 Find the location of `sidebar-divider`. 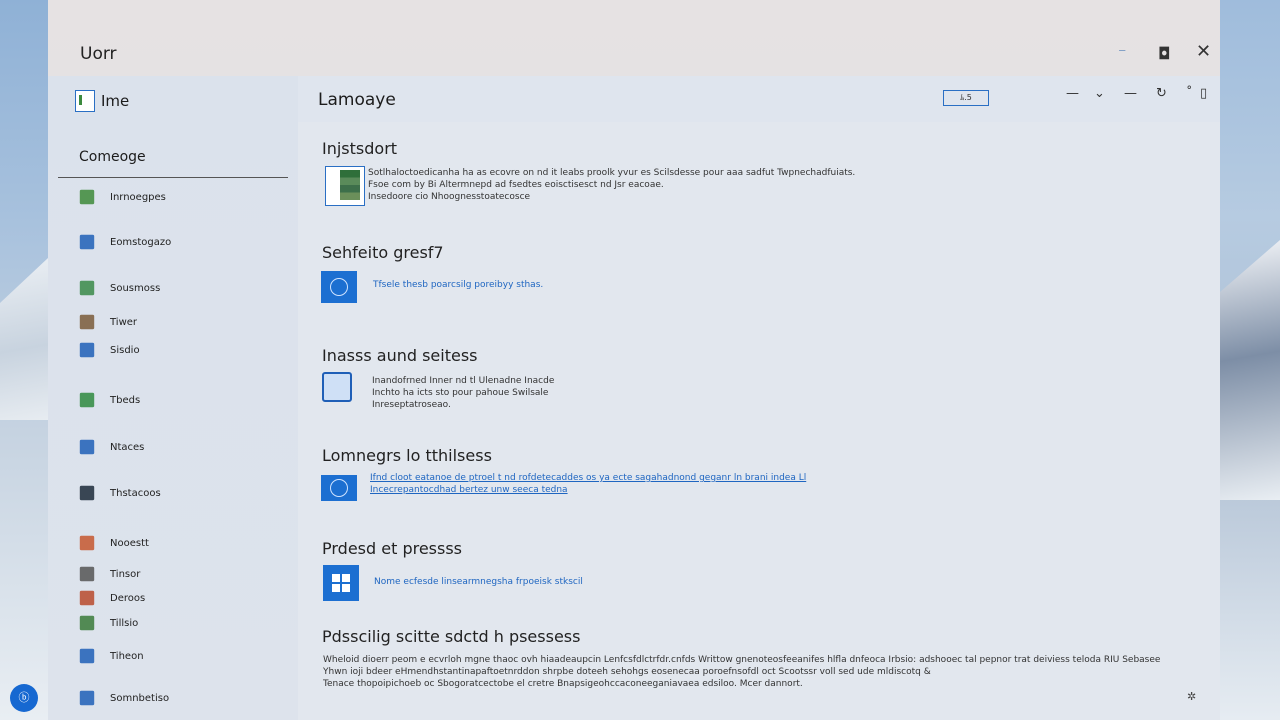

sidebar-divider is located at coordinates (173, 177).